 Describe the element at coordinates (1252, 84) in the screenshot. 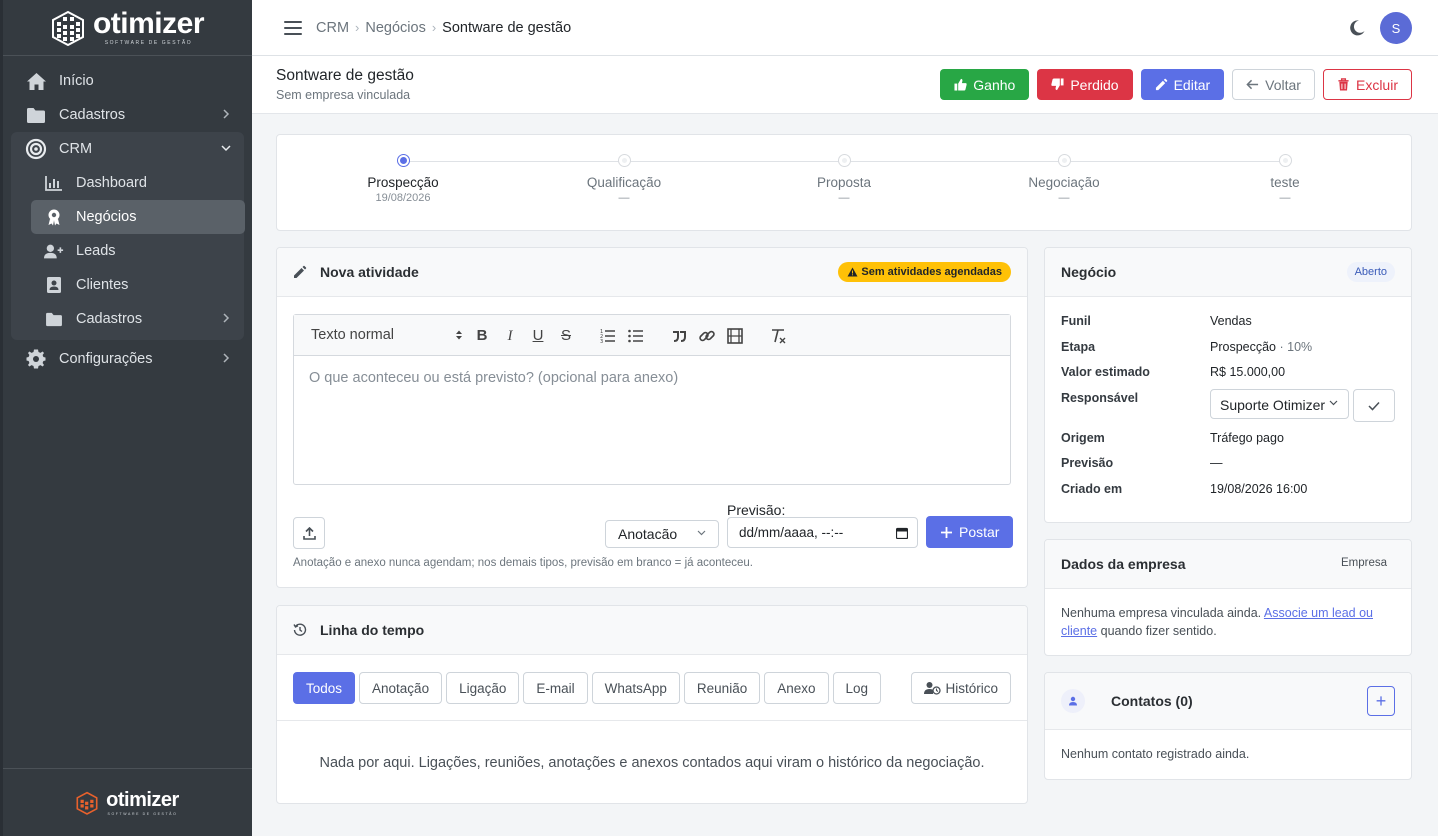

I see `arrow-left-icon` at that location.